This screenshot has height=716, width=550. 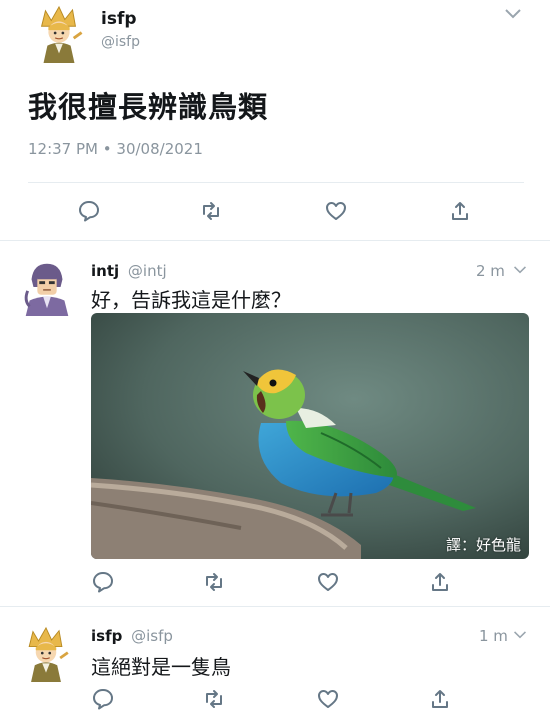 I want to click on tweet-time: 12:37 PM, so click(x=63, y=149).